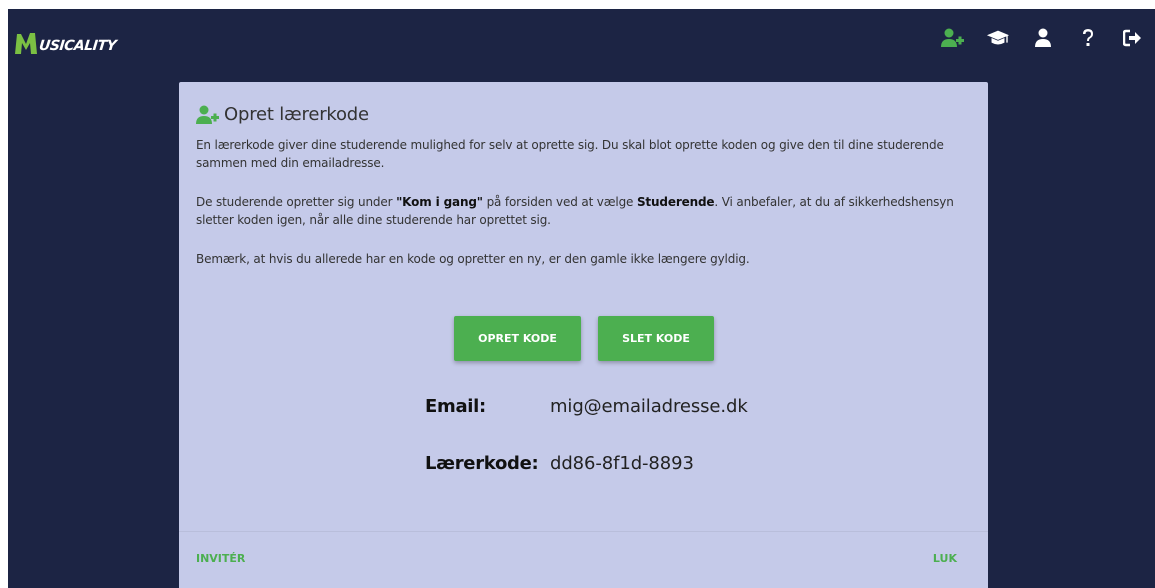  What do you see at coordinates (1133, 38) in the screenshot?
I see `sign-out-icon` at bounding box center [1133, 38].